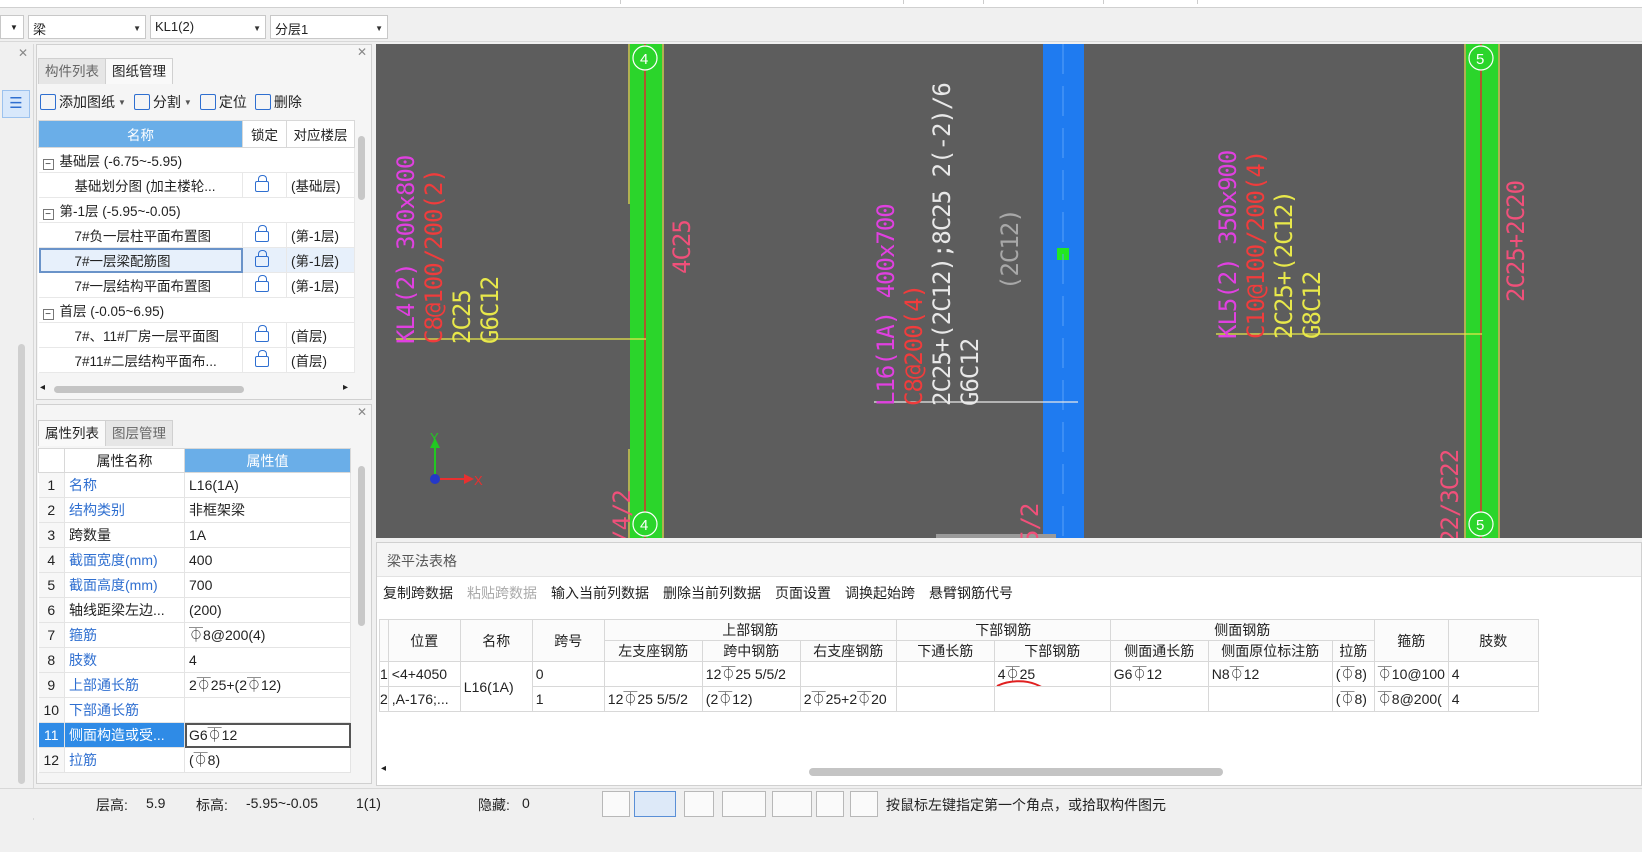  What do you see at coordinates (267, 485) in the screenshot?
I see `property-value: L16(1A)` at bounding box center [267, 485].